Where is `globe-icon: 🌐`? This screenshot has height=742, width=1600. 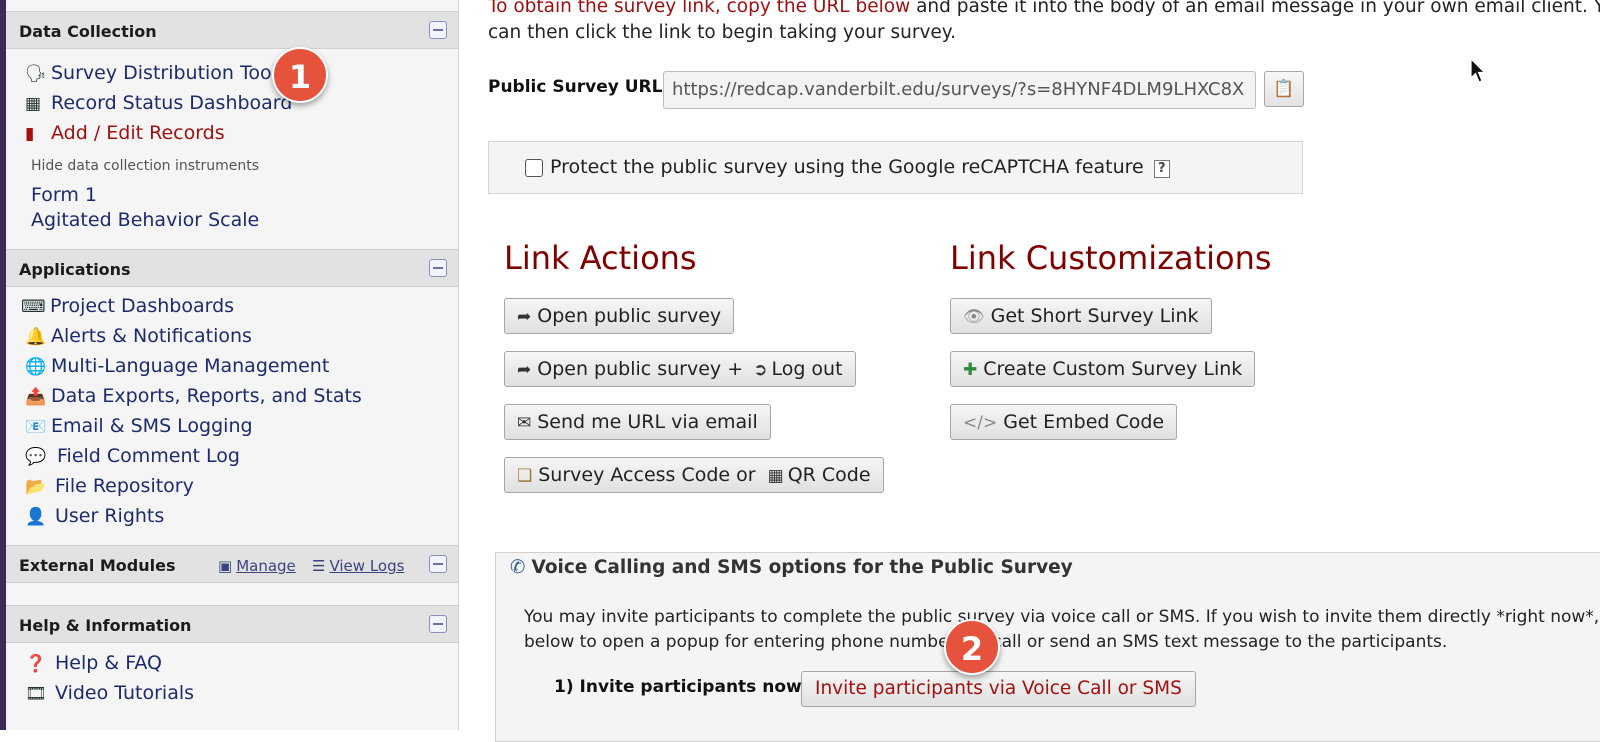
globe-icon: 🌐 is located at coordinates (36, 367).